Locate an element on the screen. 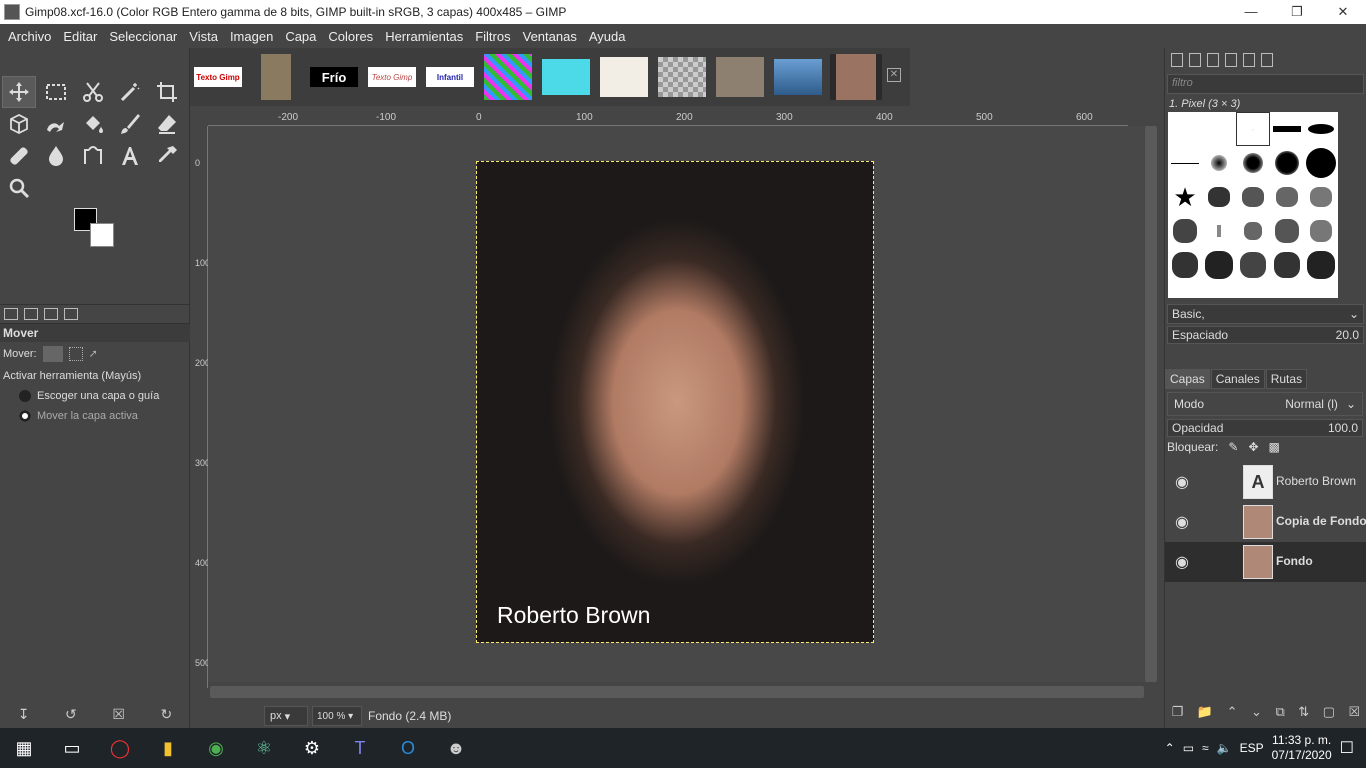 The width and height of the screenshot is (1366, 768). move-path-mode-icon: ➚ is located at coordinates (96, 354).